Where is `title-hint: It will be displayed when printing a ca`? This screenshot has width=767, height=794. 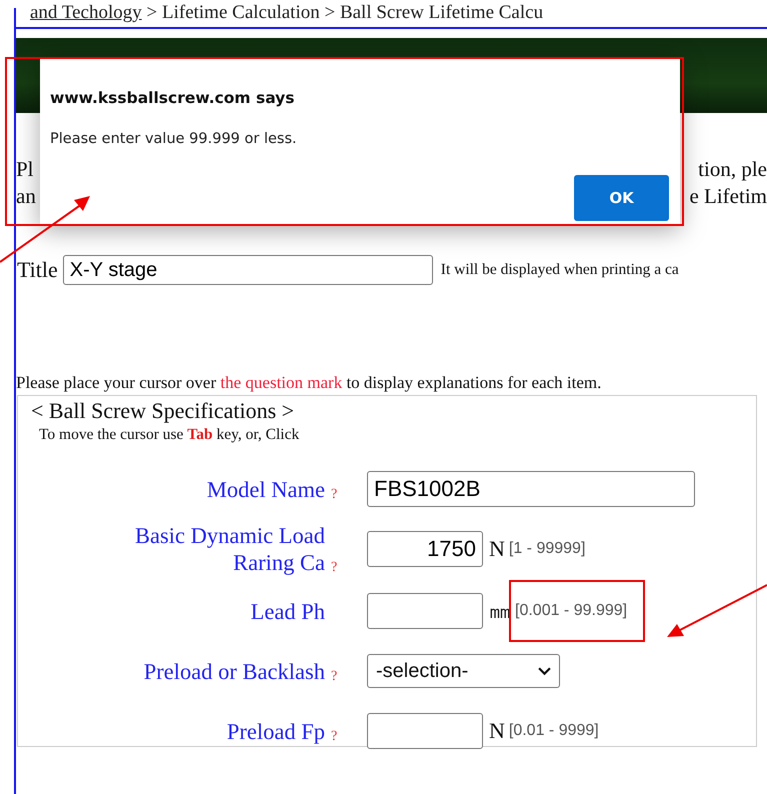
title-hint: It will be displayed when printing a ca is located at coordinates (559, 270).